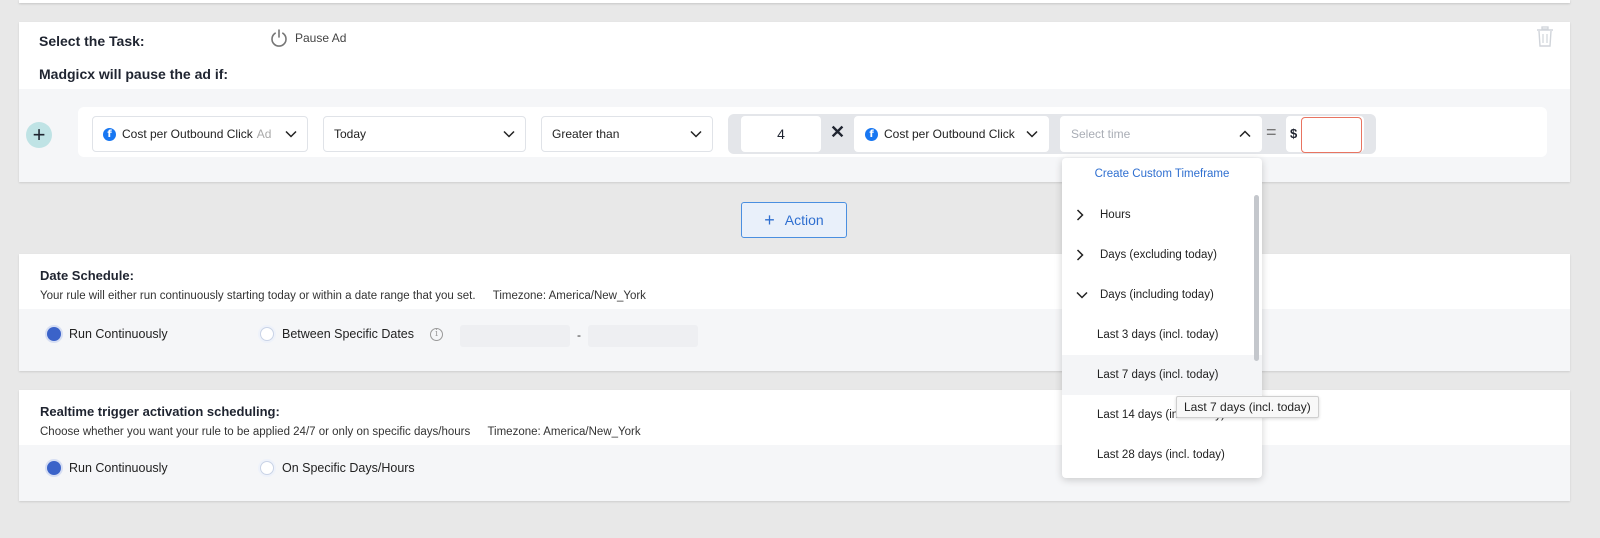  What do you see at coordinates (1162, 455) in the screenshot?
I see `dropdown-item-last-28-days: Last 28 days (incl. today)` at bounding box center [1162, 455].